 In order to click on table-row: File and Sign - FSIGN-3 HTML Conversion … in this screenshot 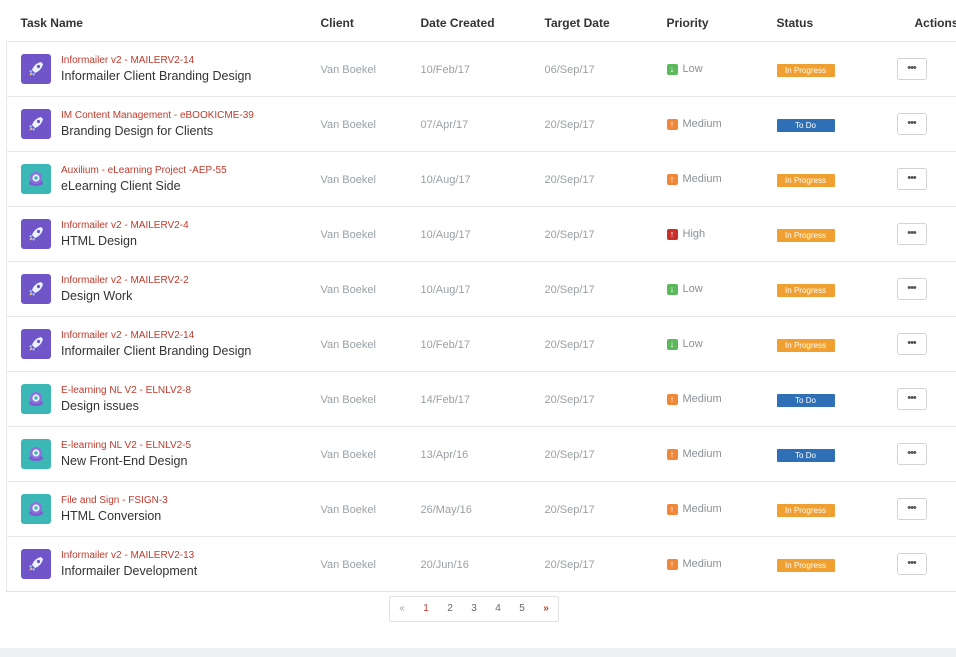, I will do `click(481, 509)`.